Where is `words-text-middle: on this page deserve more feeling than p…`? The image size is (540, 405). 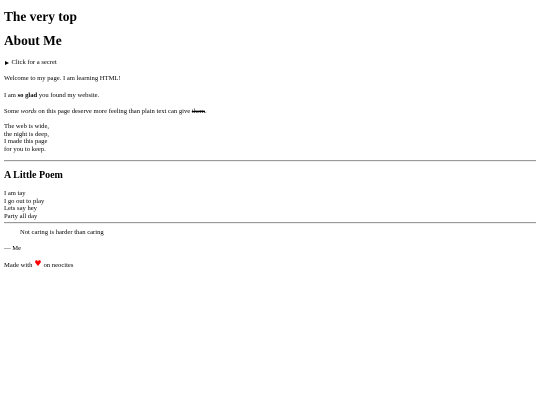 words-text-middle: on this page deserve more feeling than p… is located at coordinates (114, 111).